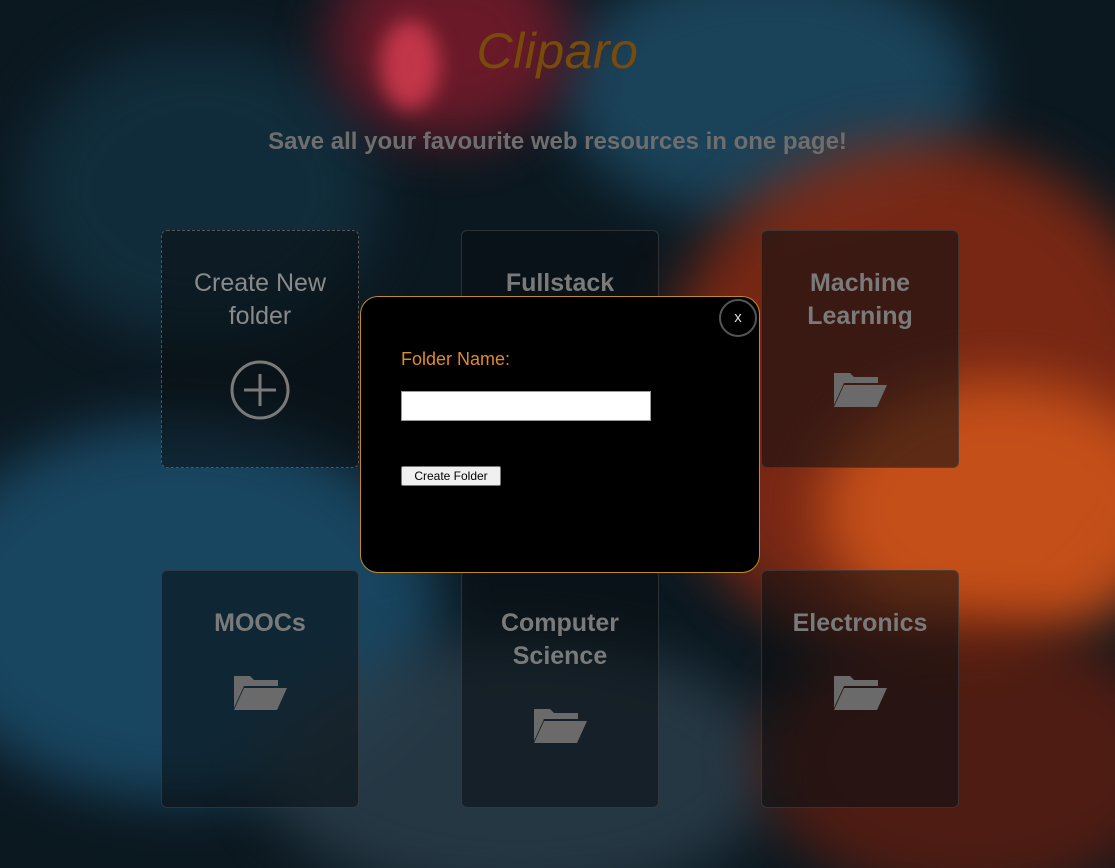 The width and height of the screenshot is (1115, 868). What do you see at coordinates (260, 299) in the screenshot?
I see `create-folder-label: Create New folder` at bounding box center [260, 299].